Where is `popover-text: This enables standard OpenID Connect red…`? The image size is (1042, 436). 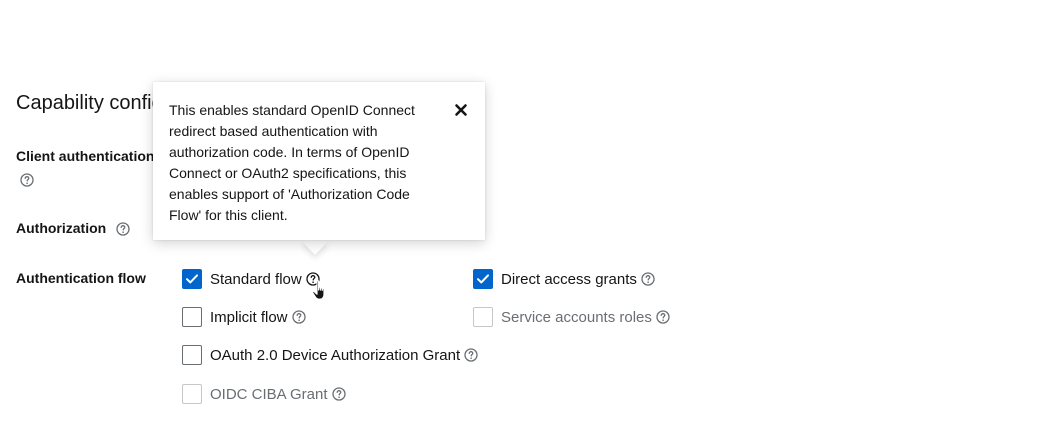
popover-text: This enables standard OpenID Connect red… is located at coordinates (292, 162).